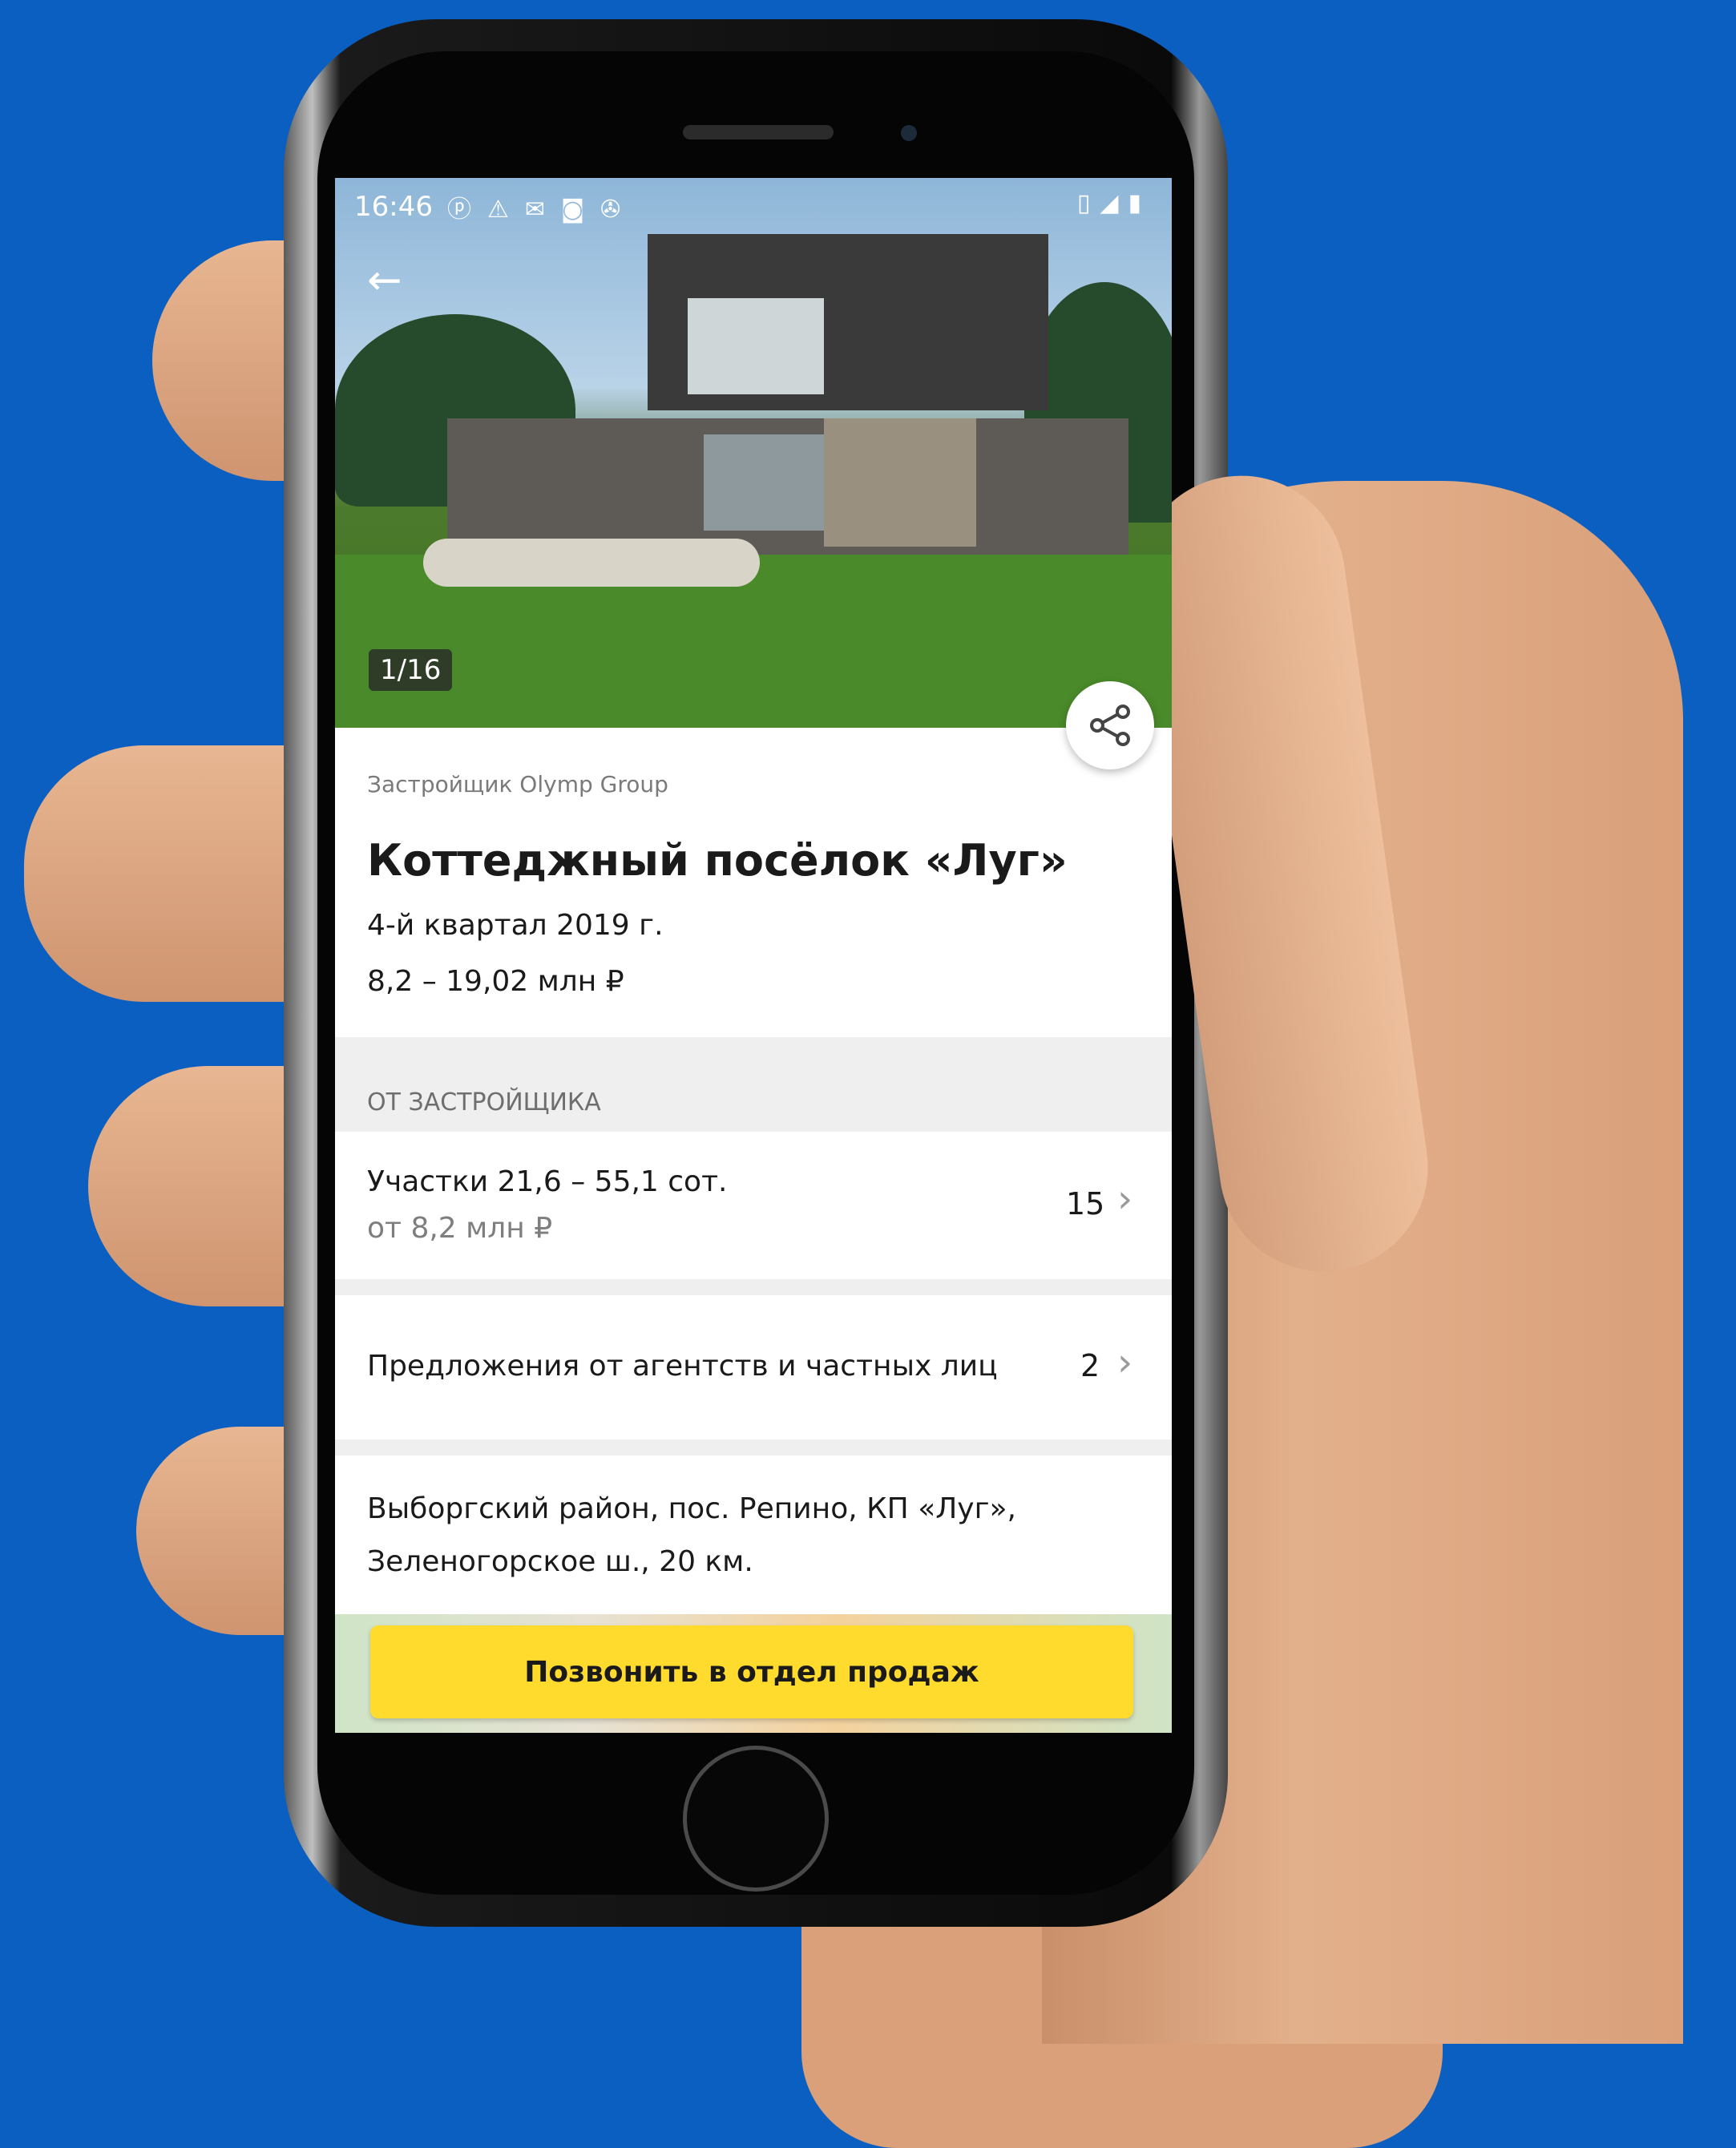  I want to click on phone-speaker, so click(758, 132).